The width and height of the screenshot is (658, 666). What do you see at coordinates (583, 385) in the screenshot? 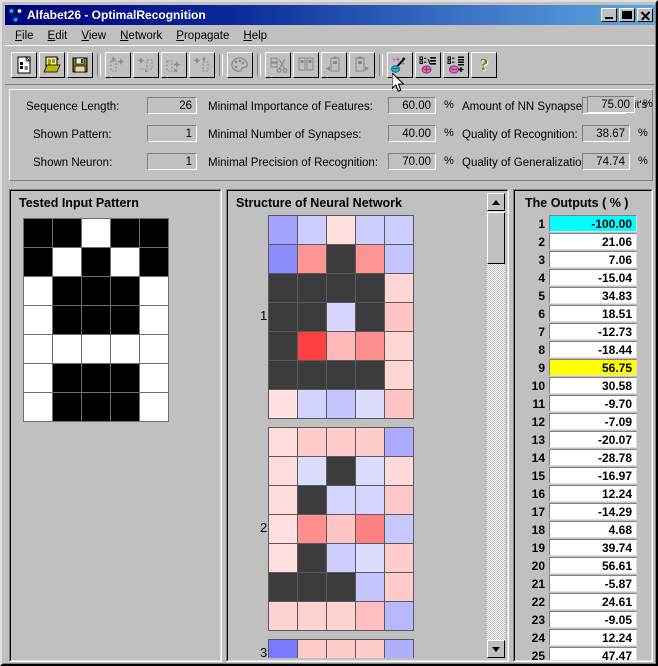
I see `output-row: 10 30.58` at bounding box center [583, 385].